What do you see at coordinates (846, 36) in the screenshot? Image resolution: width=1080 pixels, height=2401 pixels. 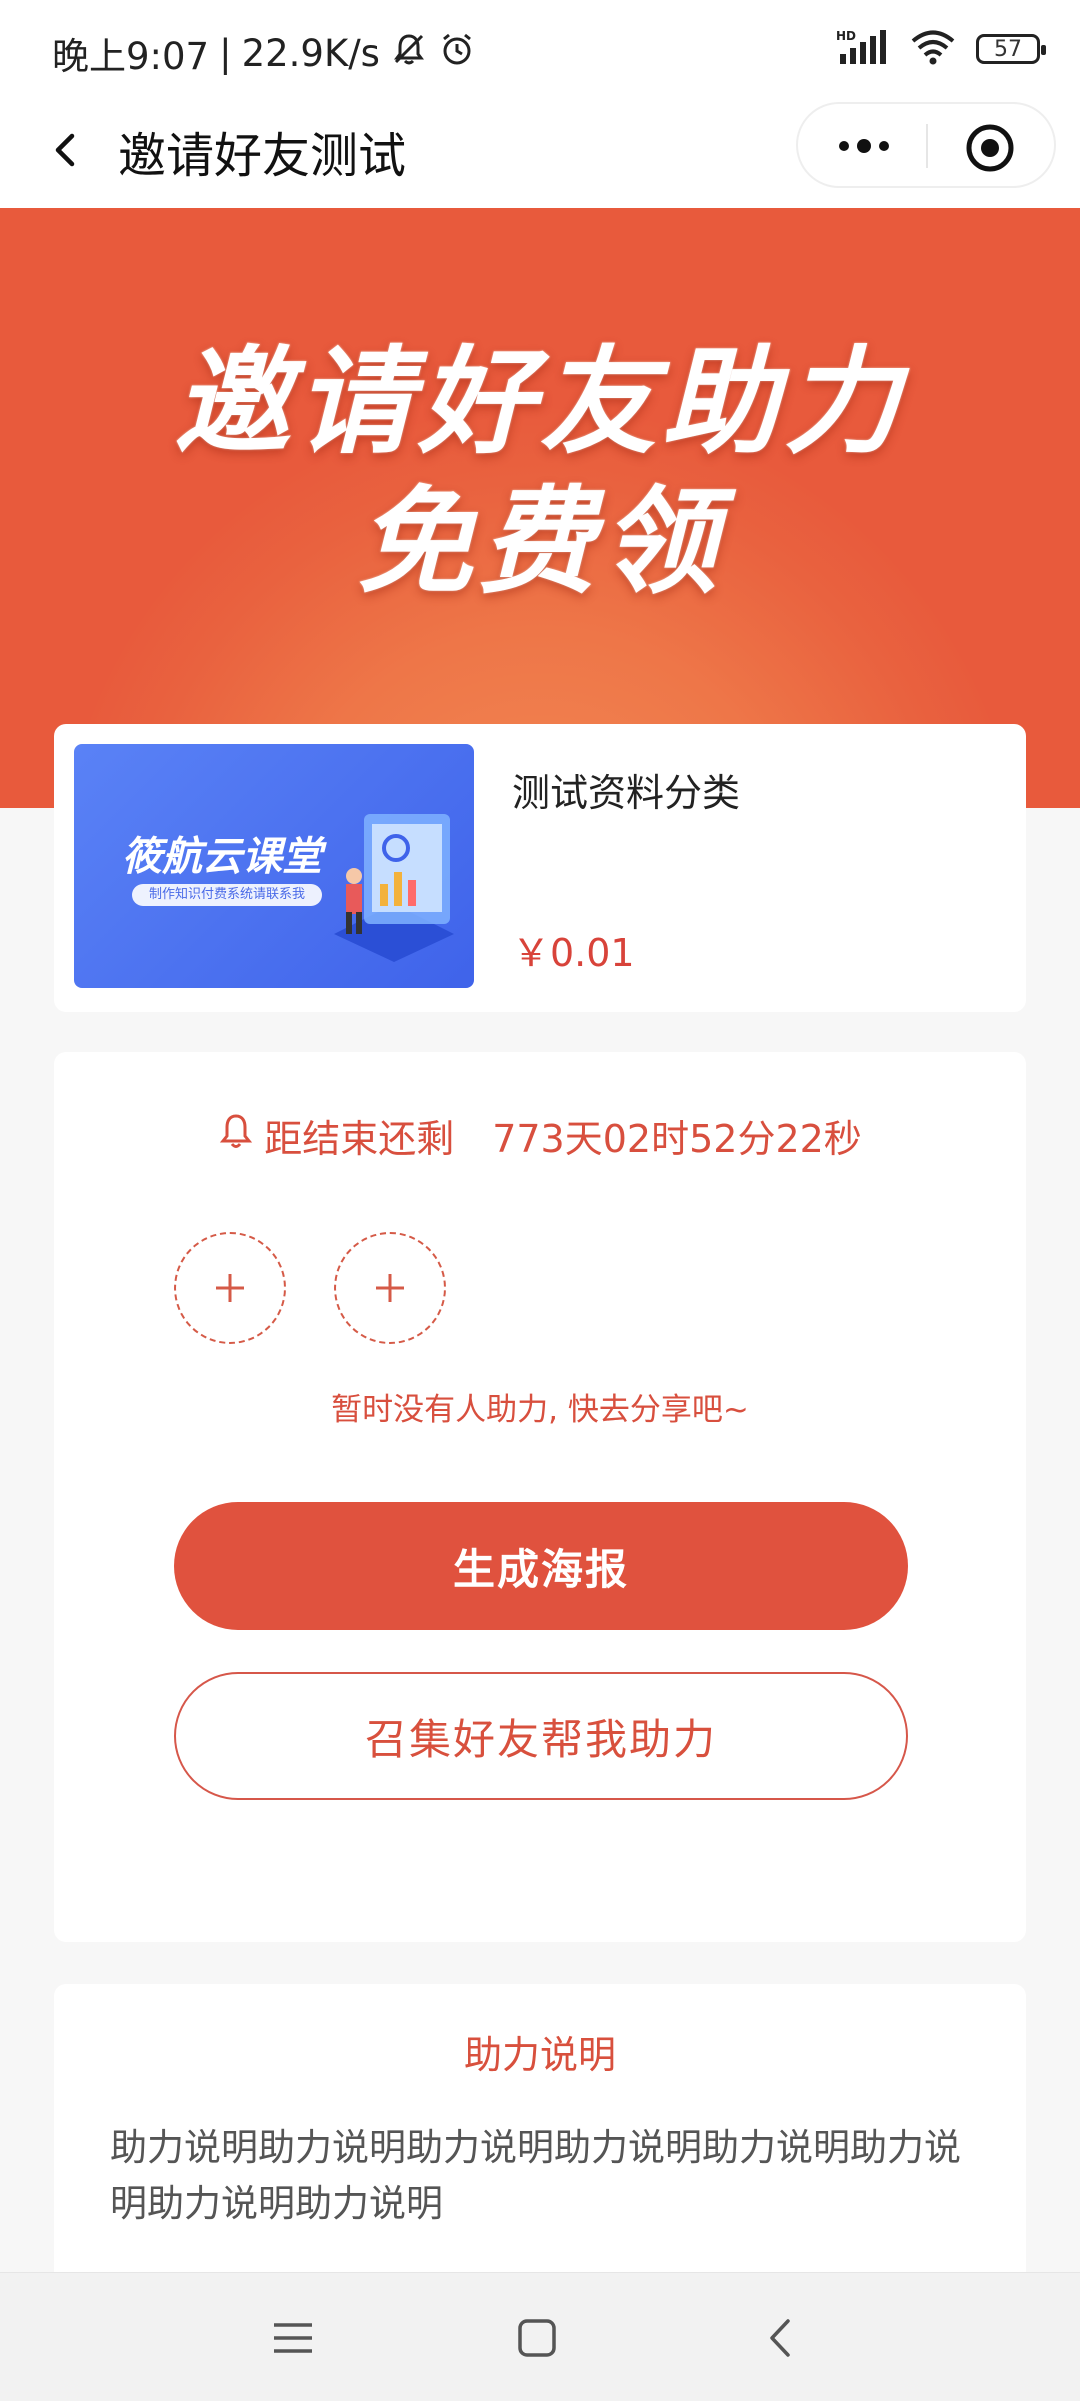 I see `svg-text: HD` at bounding box center [846, 36].